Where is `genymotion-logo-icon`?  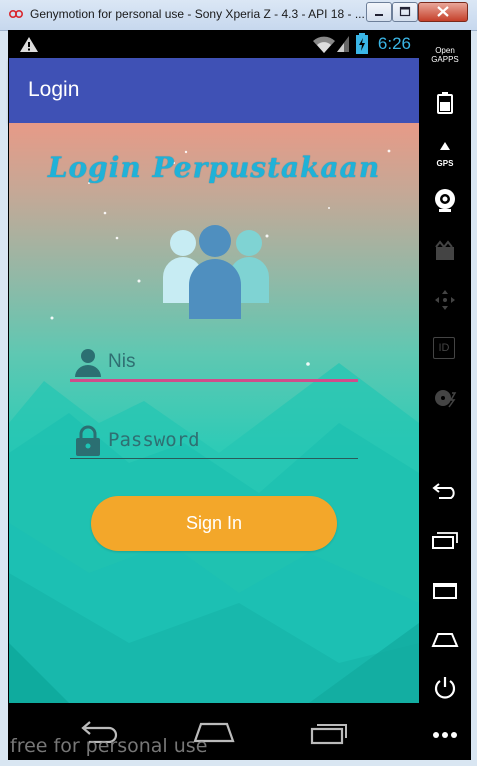
genymotion-logo-icon is located at coordinates (16, 14).